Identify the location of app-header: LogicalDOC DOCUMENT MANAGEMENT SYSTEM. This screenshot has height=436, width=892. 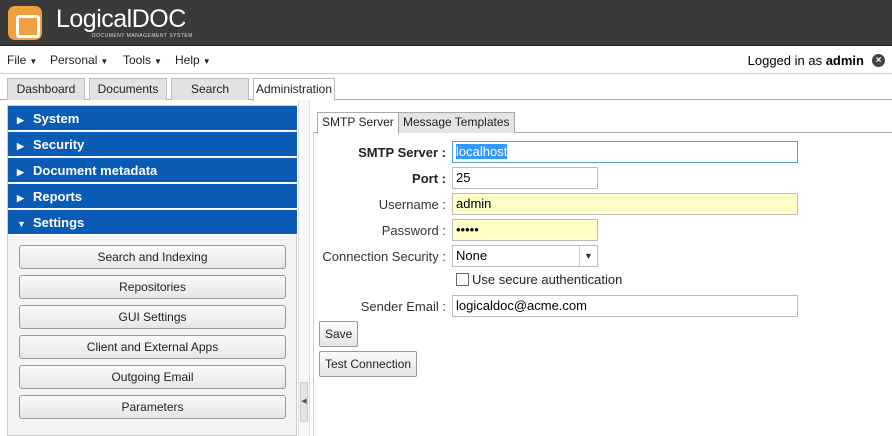
(446, 23).